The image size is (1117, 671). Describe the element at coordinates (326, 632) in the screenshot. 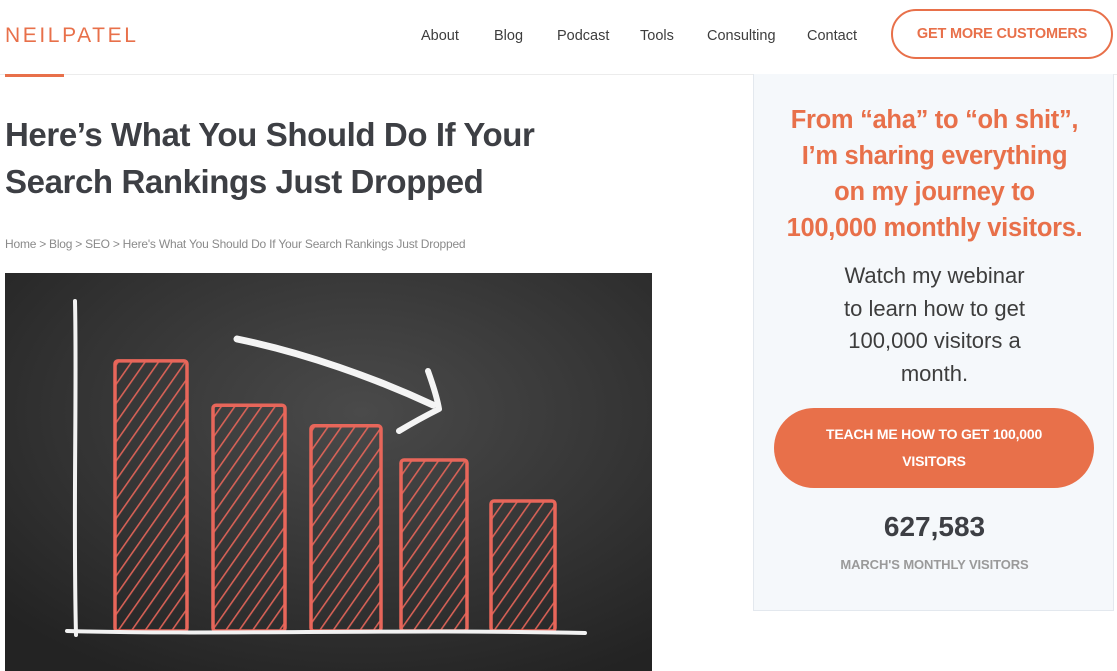

I see `chalk-x-axis` at that location.